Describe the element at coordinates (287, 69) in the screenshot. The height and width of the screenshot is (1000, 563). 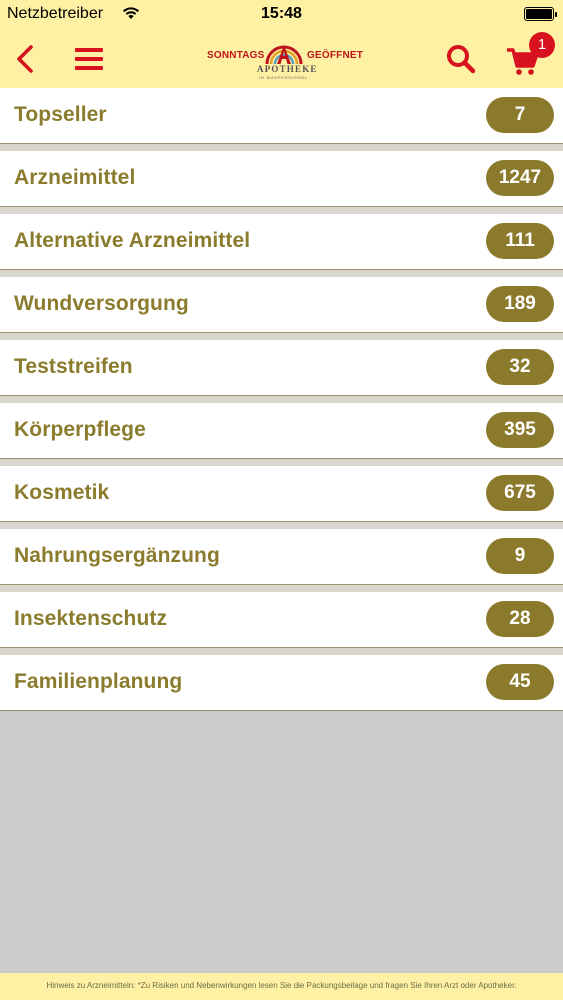
I see `logo-word: APOTHEKE` at that location.